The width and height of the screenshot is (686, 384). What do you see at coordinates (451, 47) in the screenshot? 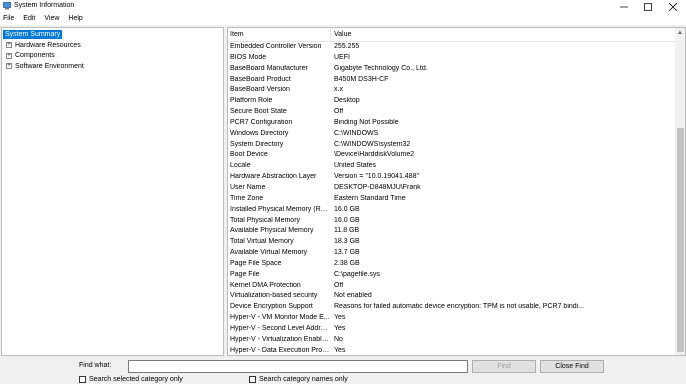
I see `table-row: Embedded Controller Version 255.255` at bounding box center [451, 47].